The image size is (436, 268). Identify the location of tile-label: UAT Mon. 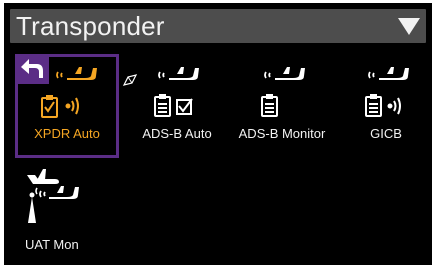
(52, 244).